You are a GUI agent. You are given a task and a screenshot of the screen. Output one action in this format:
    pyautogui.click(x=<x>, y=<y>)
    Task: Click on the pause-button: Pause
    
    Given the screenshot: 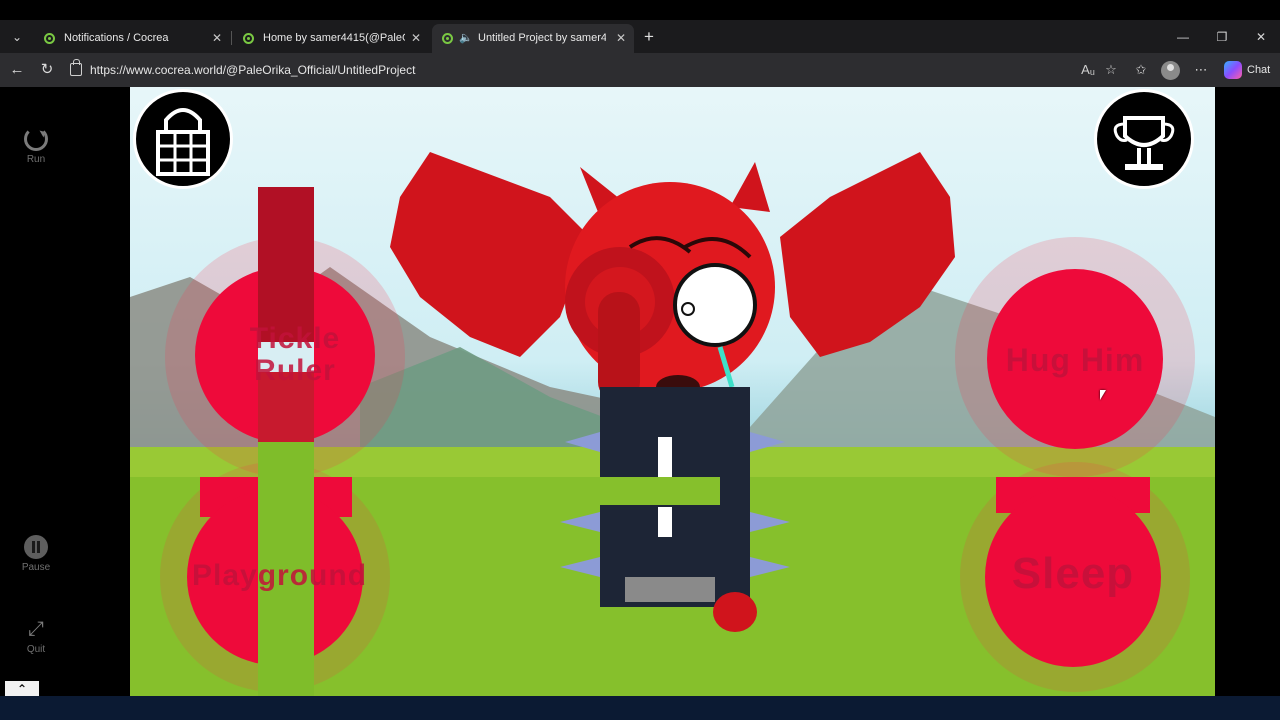 What is the action you would take?
    pyautogui.click(x=36, y=554)
    